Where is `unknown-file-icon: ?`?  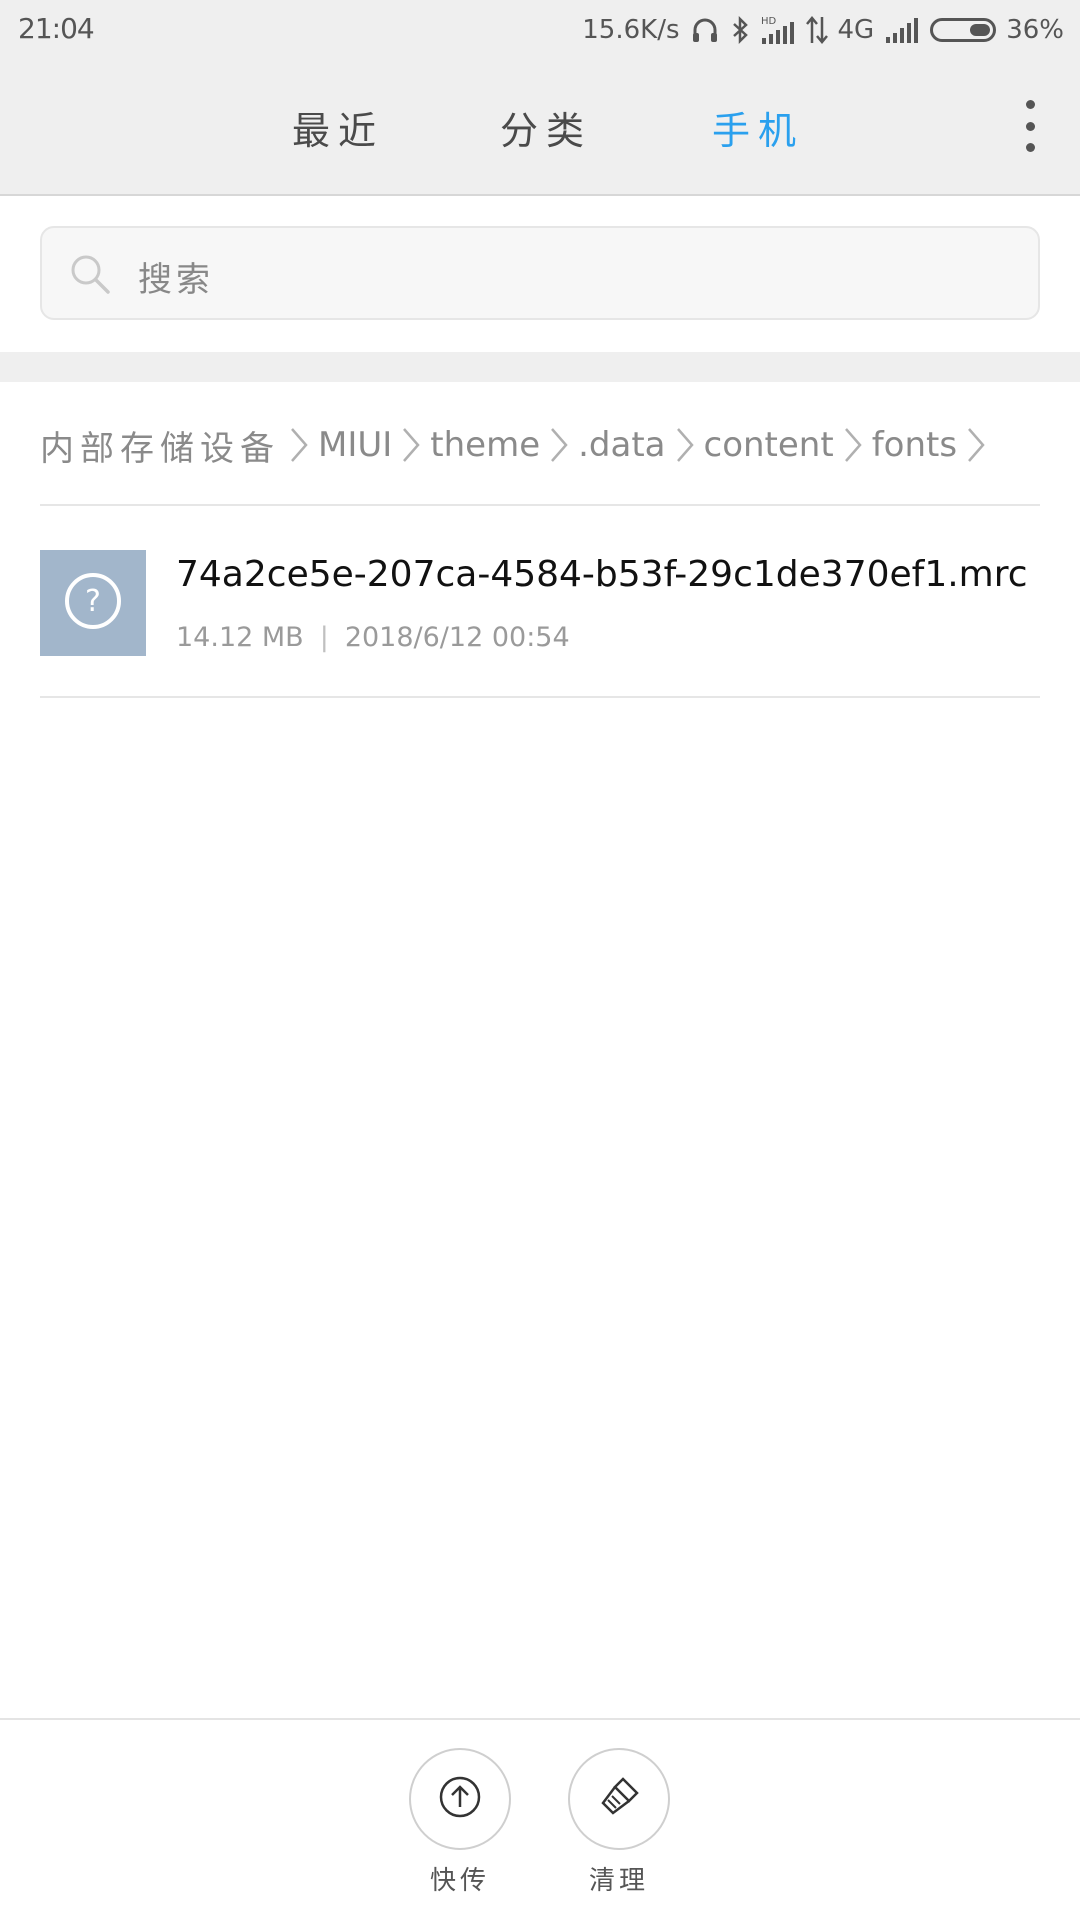
unknown-file-icon: ? is located at coordinates (93, 603).